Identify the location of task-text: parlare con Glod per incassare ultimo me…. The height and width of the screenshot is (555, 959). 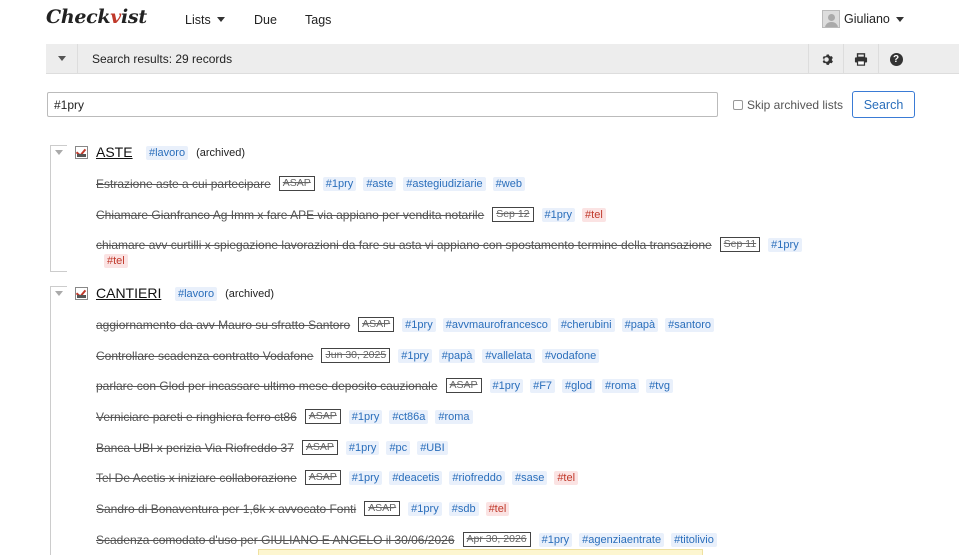
(267, 386).